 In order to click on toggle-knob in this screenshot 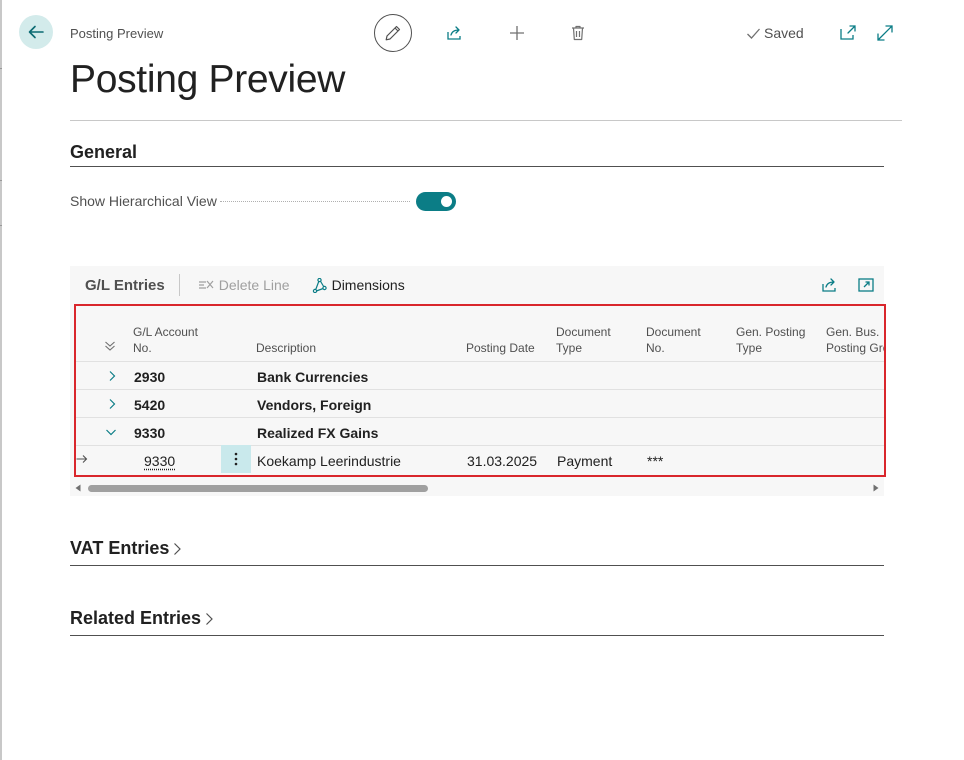, I will do `click(446, 201)`.